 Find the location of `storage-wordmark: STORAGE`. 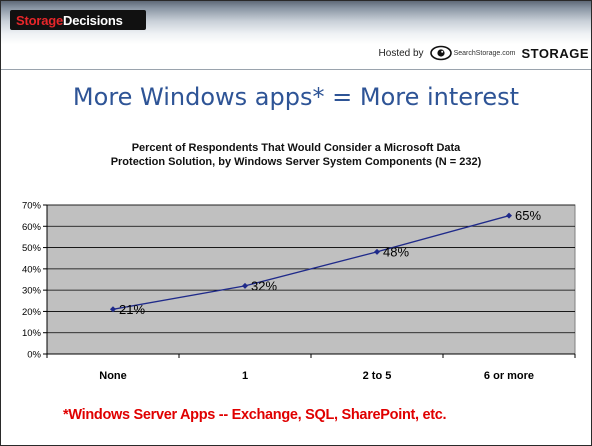

storage-wordmark: STORAGE is located at coordinates (555, 53).